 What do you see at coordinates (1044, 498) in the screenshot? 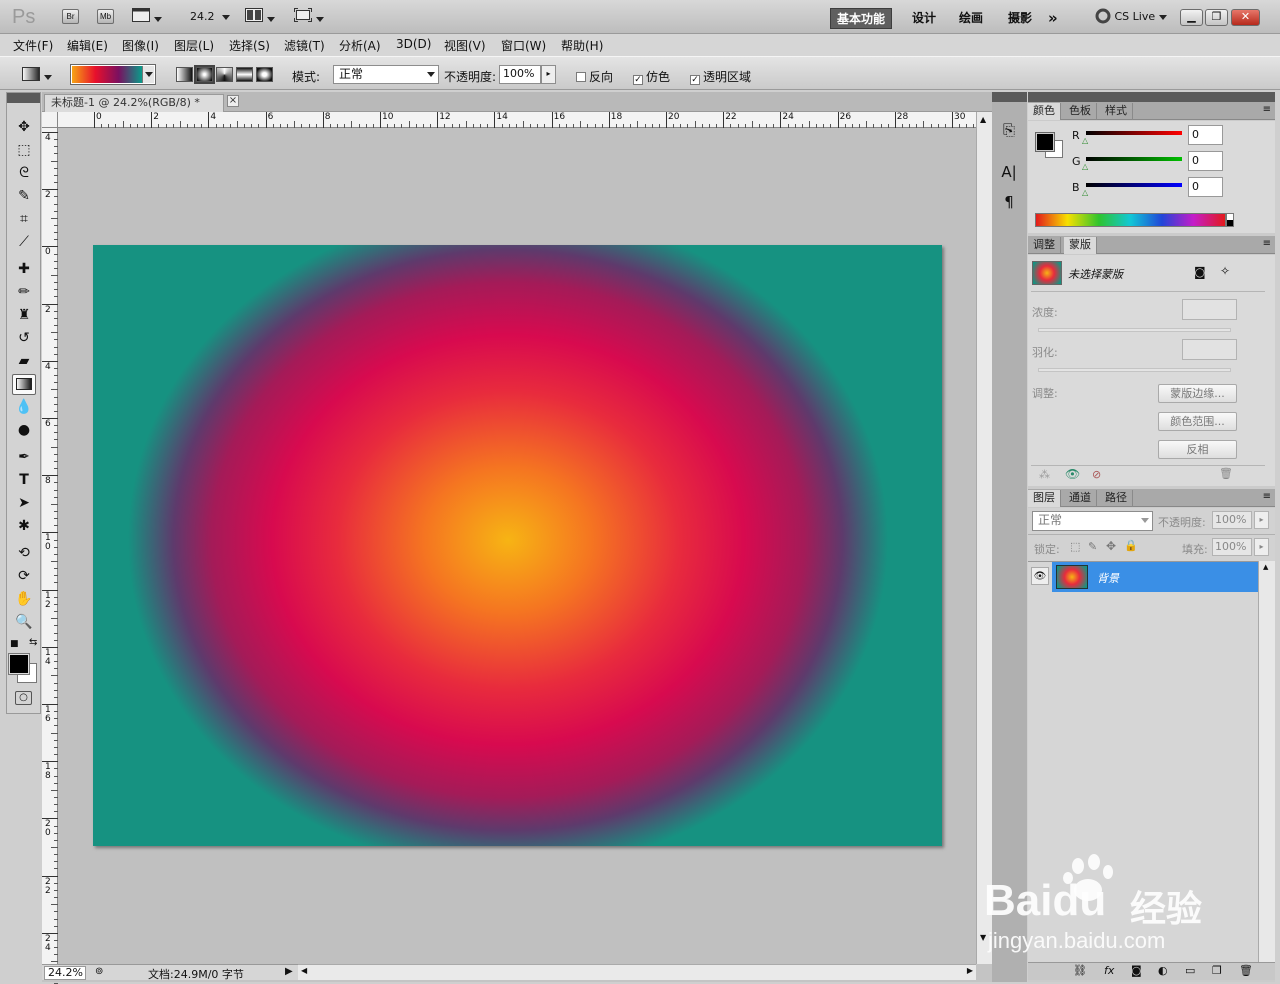
I see `tab-layers: 图层` at bounding box center [1044, 498].